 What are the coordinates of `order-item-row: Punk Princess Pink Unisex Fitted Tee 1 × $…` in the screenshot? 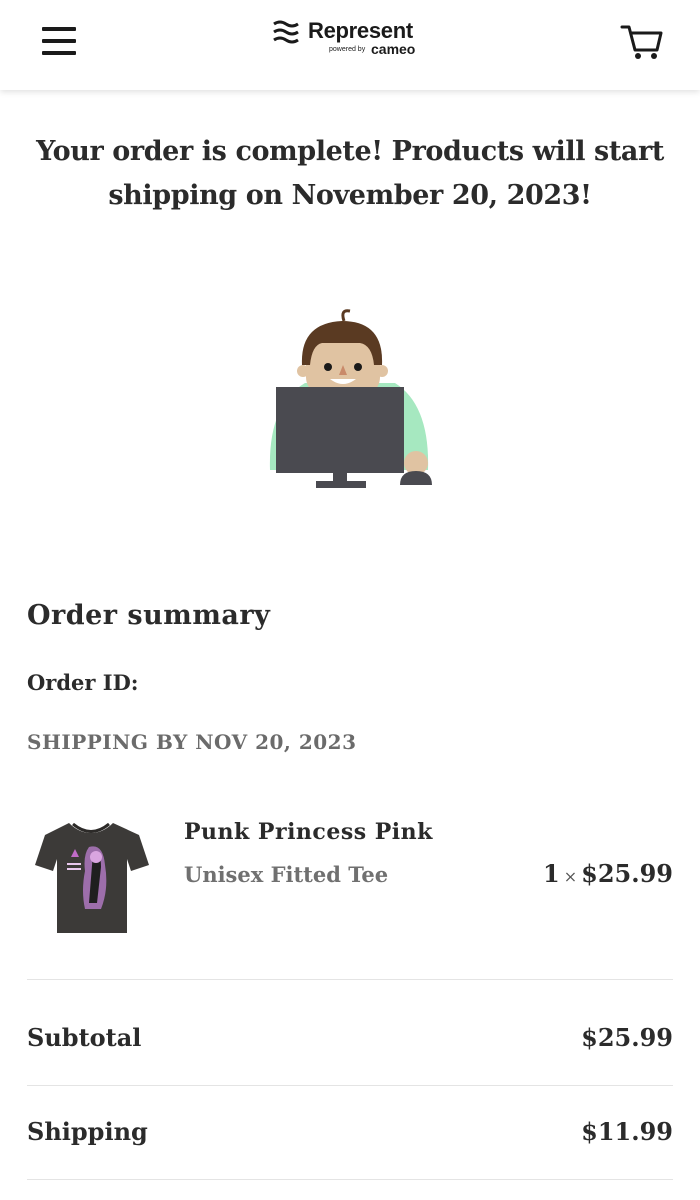 It's located at (350, 875).